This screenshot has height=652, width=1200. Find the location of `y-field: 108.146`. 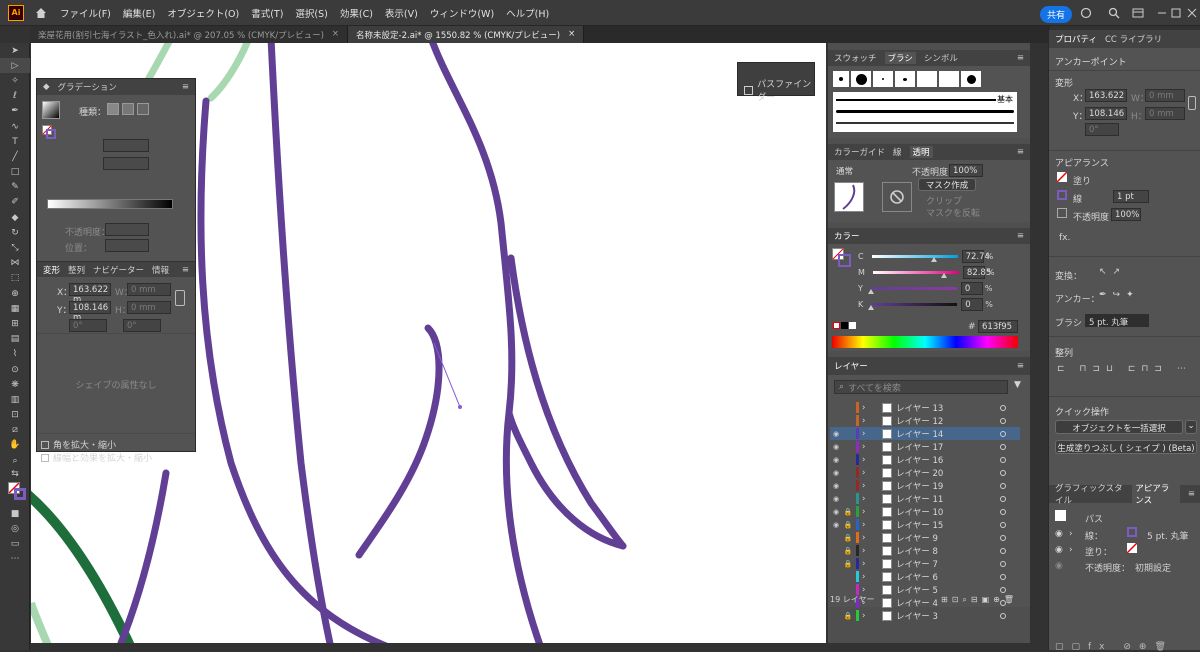

y-field: 108.146 is located at coordinates (1106, 113).